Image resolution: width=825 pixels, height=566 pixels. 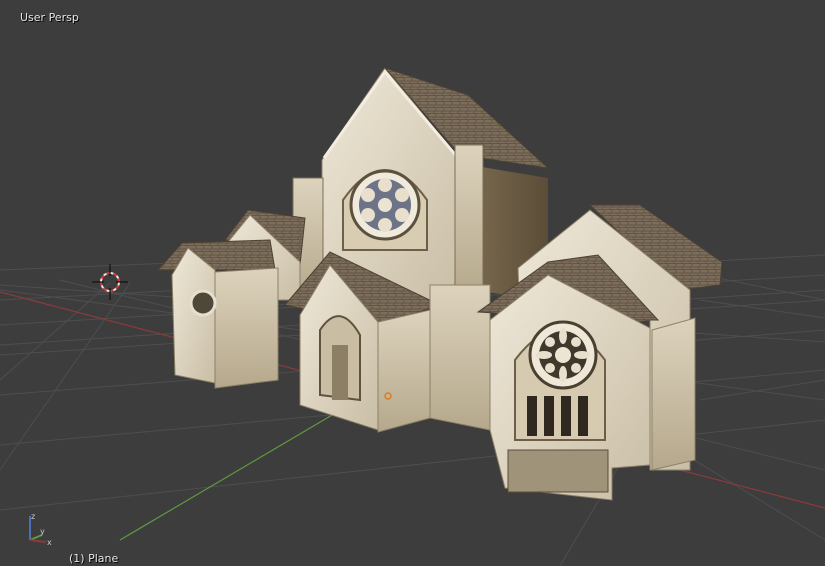 I want to click on left-chapel-front, so click(x=193, y=315).